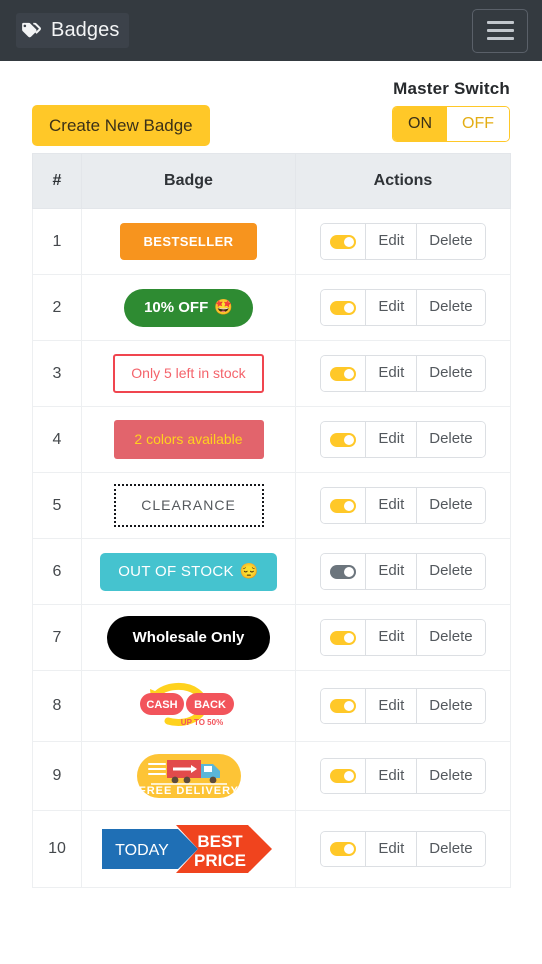 The height and width of the screenshot is (964, 542). I want to click on row-index: 2, so click(57, 307).